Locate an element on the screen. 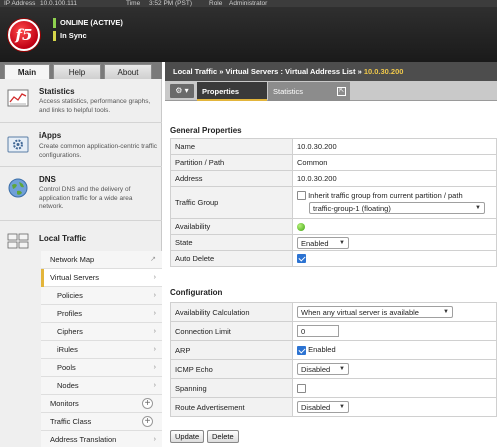 This screenshot has width=497, height=447. breadcrumb-current: 10.0.30.200 is located at coordinates (383, 71).